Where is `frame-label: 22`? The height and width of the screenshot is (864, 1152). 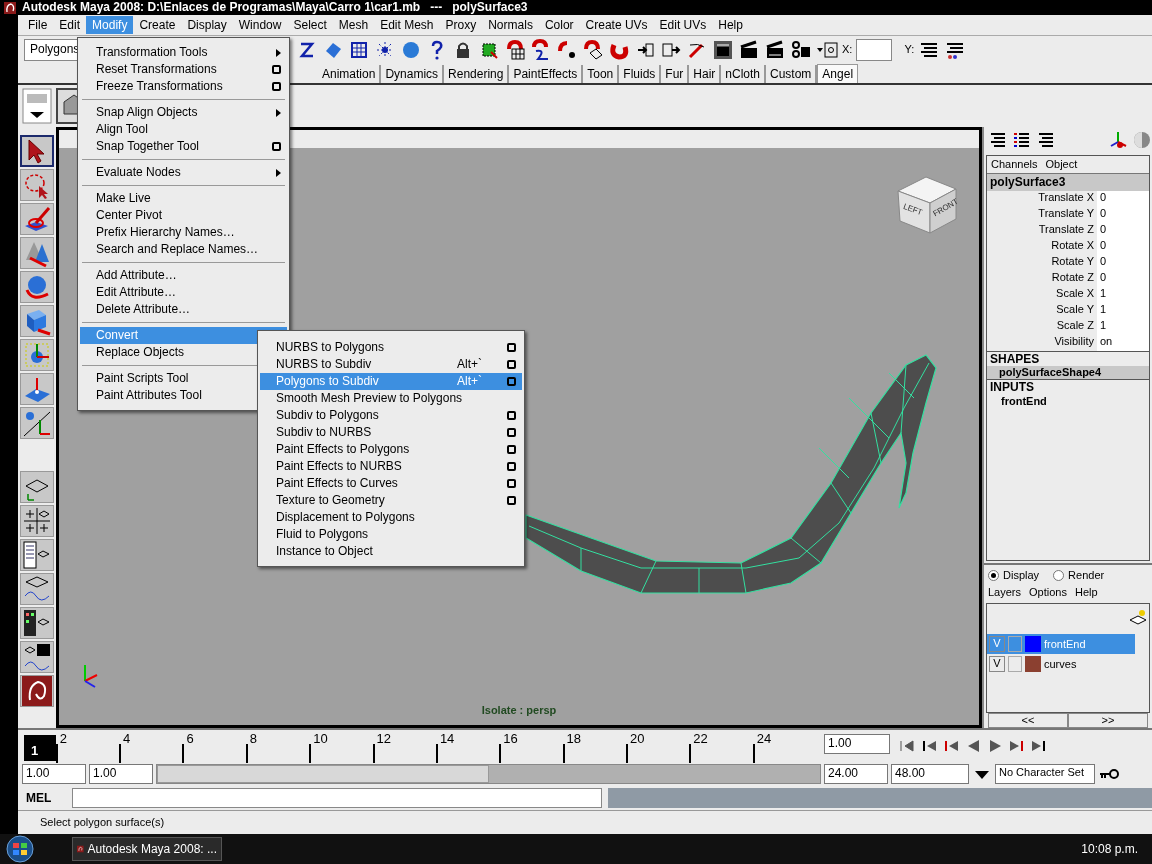
frame-label: 22 is located at coordinates (700, 739).